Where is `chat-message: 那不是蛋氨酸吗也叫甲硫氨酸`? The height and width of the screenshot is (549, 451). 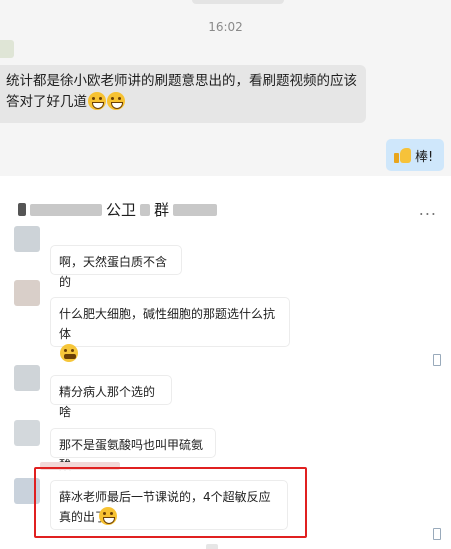 chat-message: 那不是蛋氨酸吗也叫甲硫氨酸 is located at coordinates (133, 450).